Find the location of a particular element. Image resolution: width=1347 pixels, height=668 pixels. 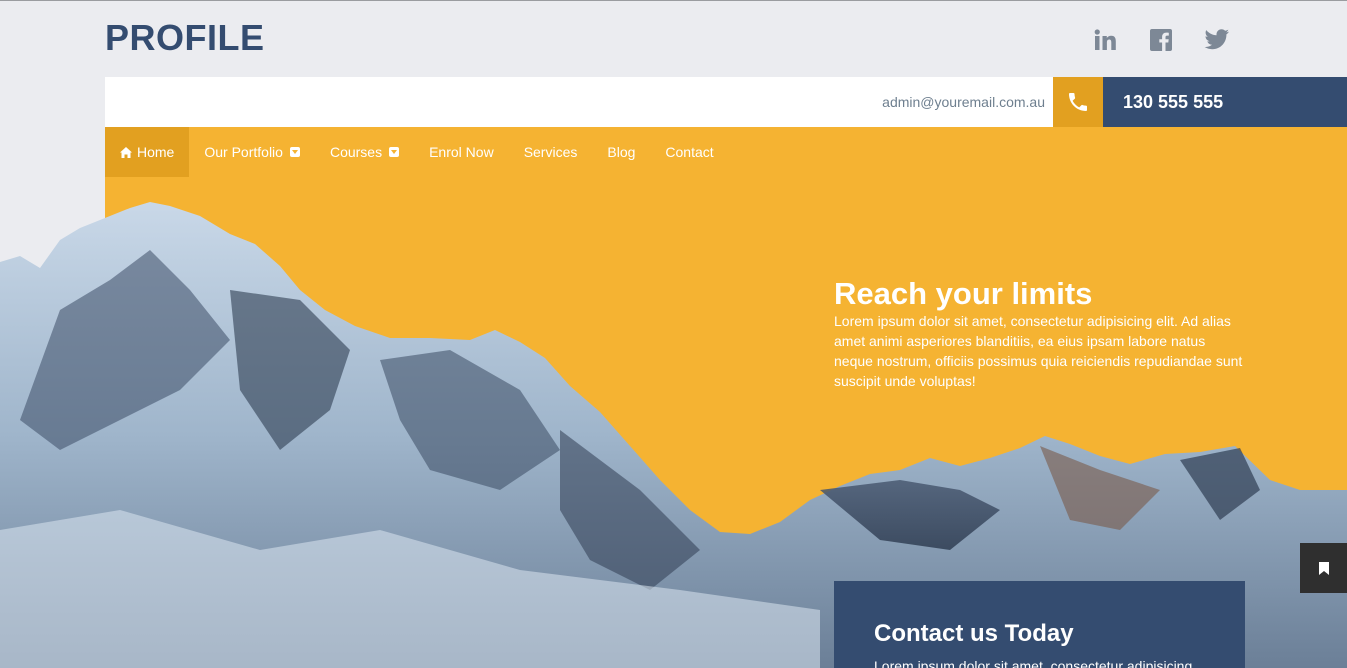

nav-label: Enrol Now is located at coordinates (461, 152).